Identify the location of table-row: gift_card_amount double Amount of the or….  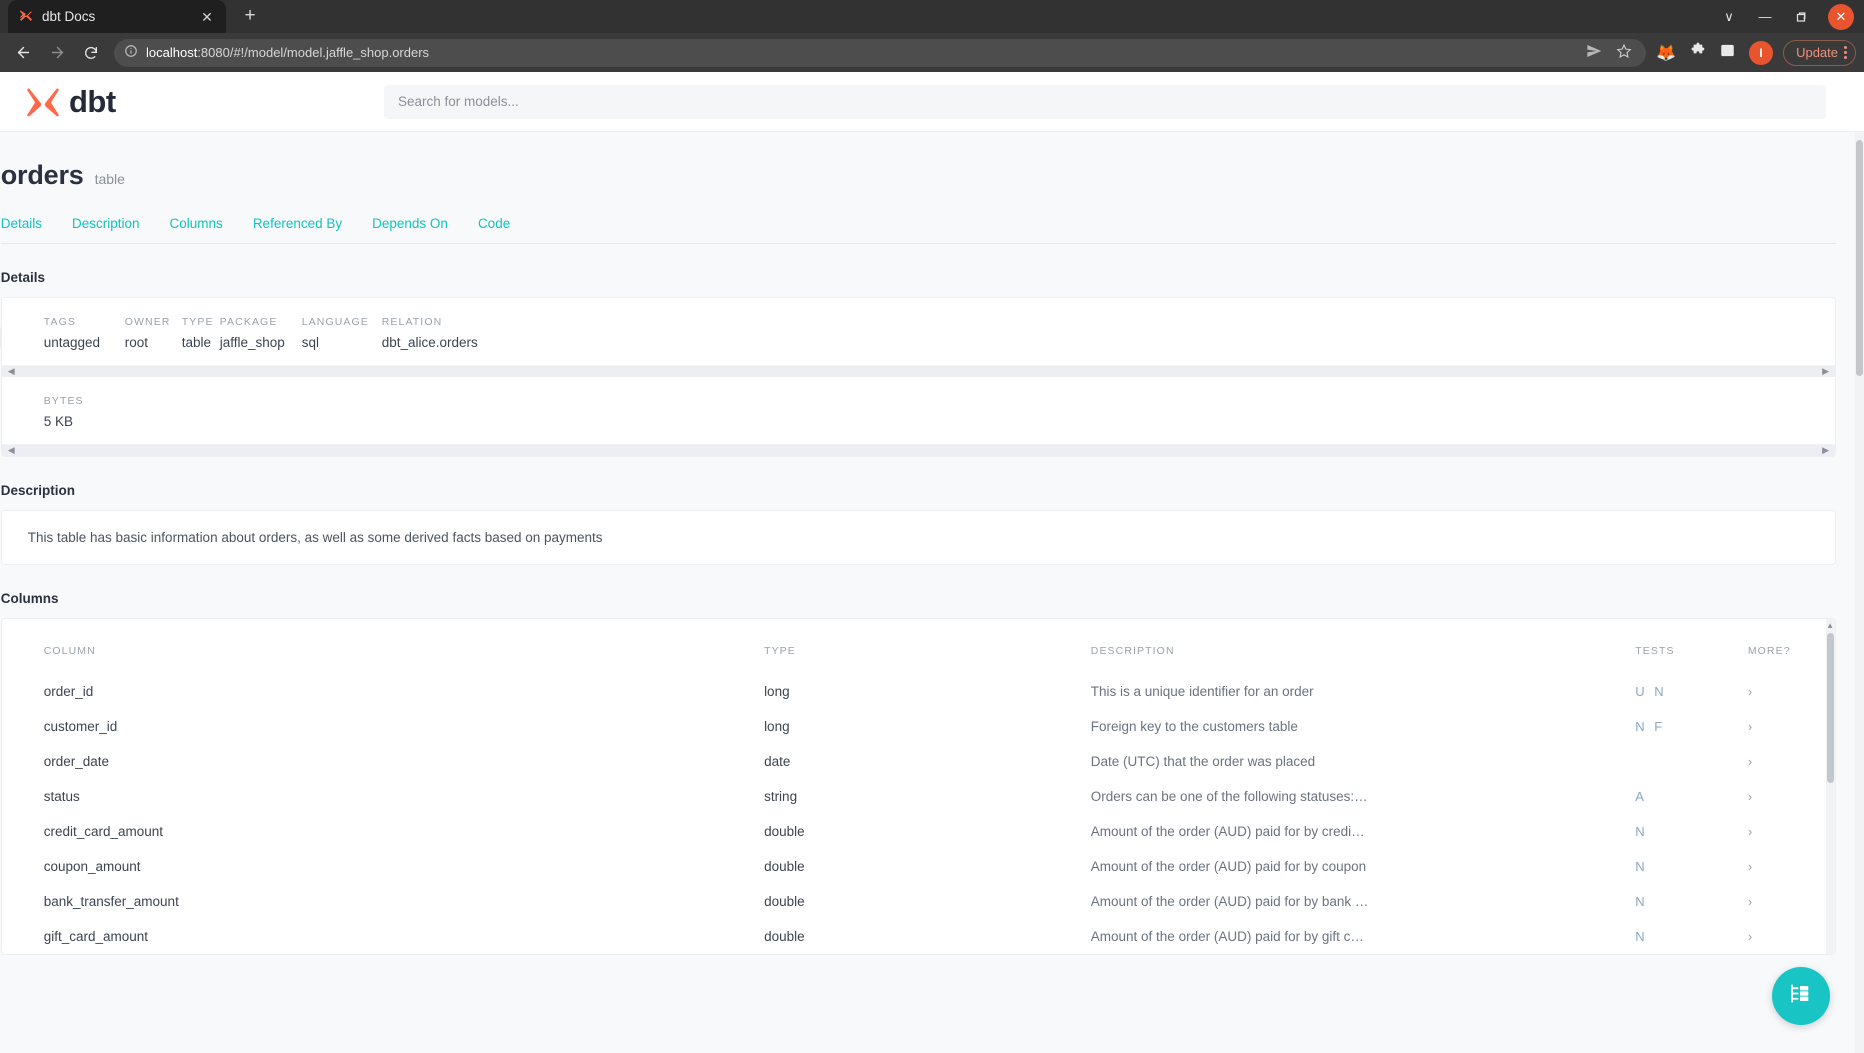
(918, 936).